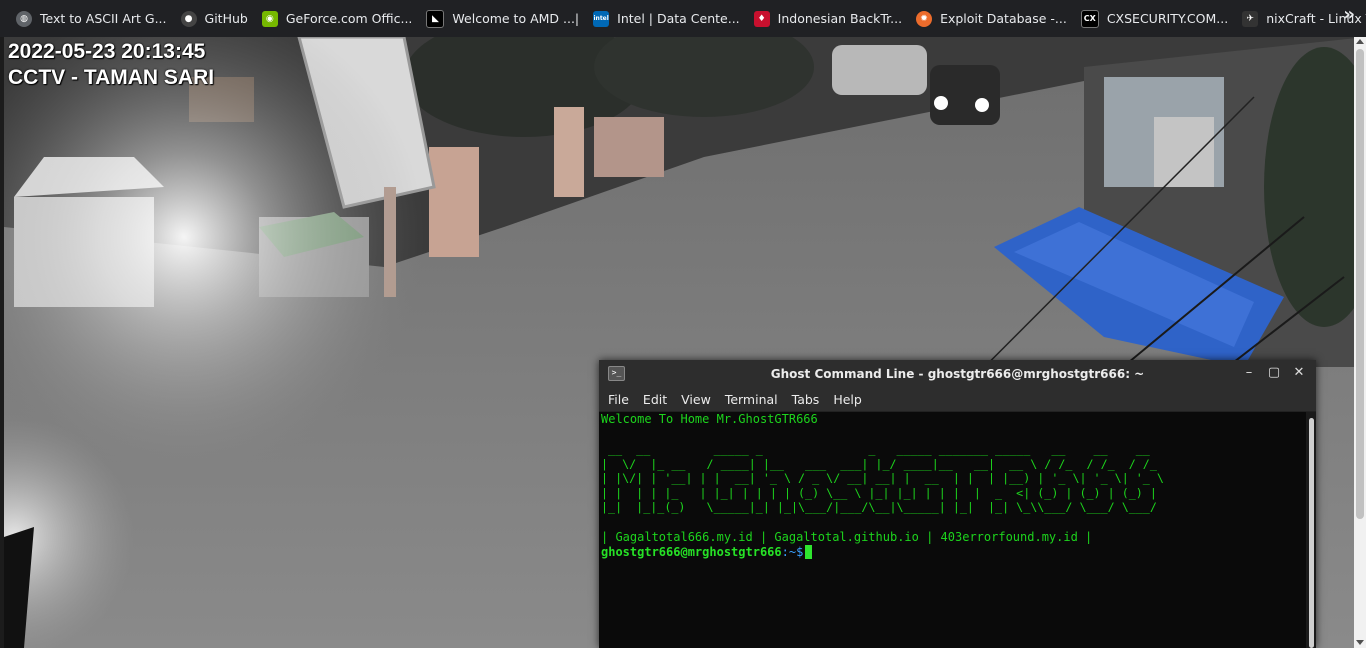 This screenshot has width=1366, height=648. What do you see at coordinates (1274, 373) in the screenshot?
I see `maximize-button: ▢` at bounding box center [1274, 373].